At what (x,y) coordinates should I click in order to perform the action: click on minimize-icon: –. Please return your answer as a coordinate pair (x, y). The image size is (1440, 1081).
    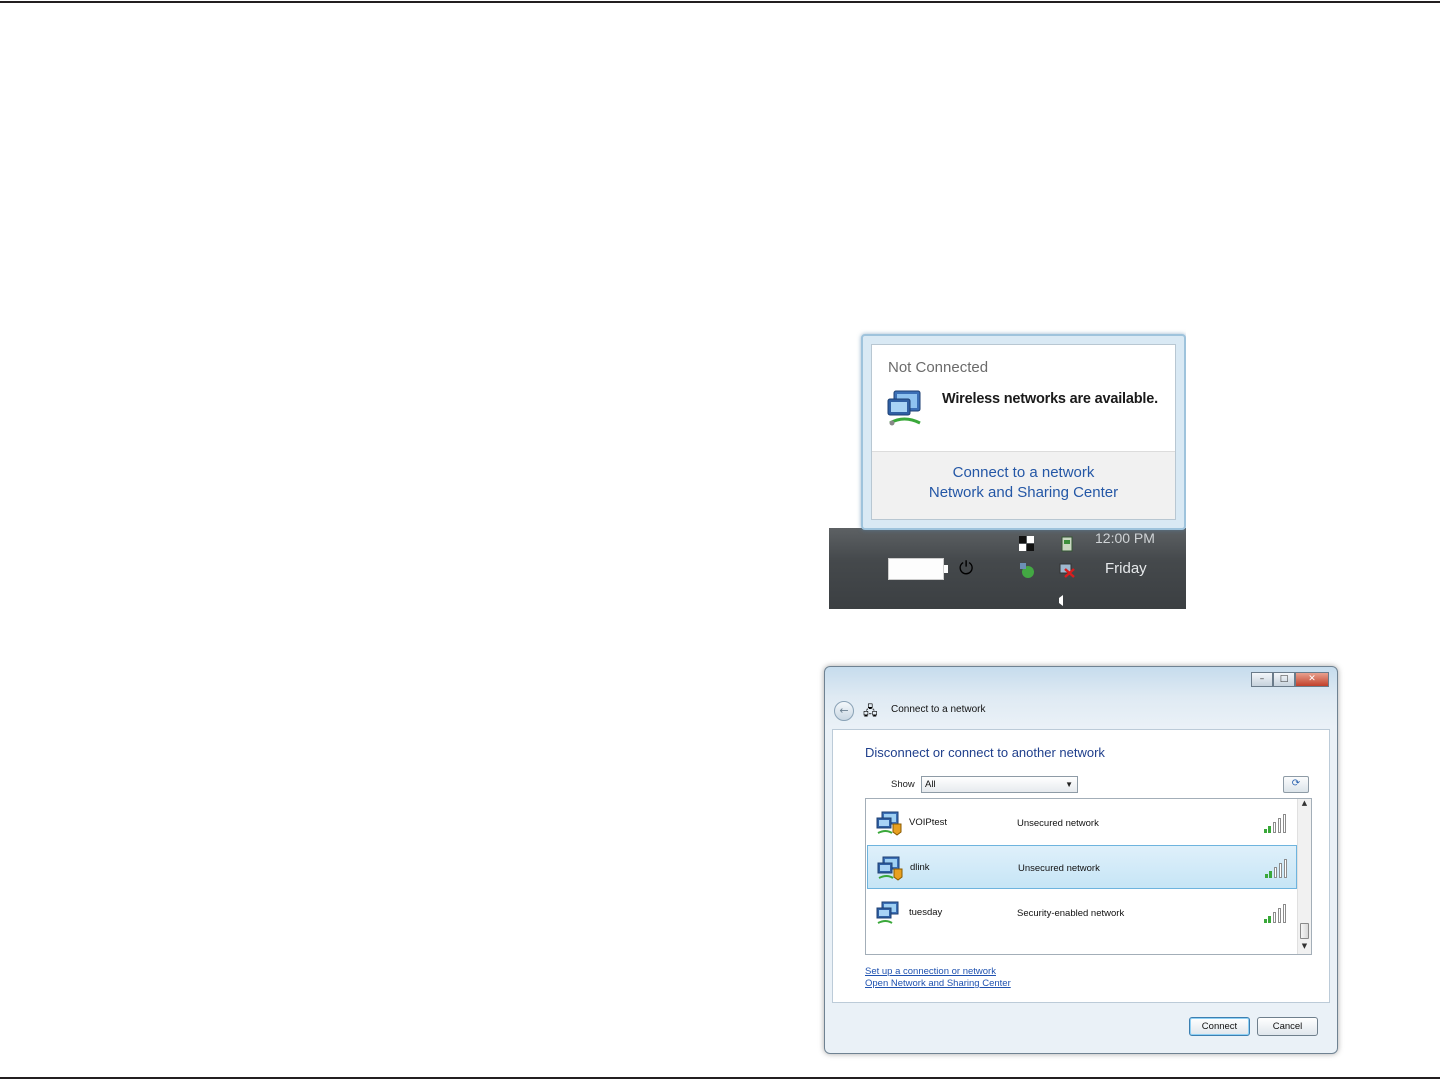
    Looking at the image, I should click on (1262, 679).